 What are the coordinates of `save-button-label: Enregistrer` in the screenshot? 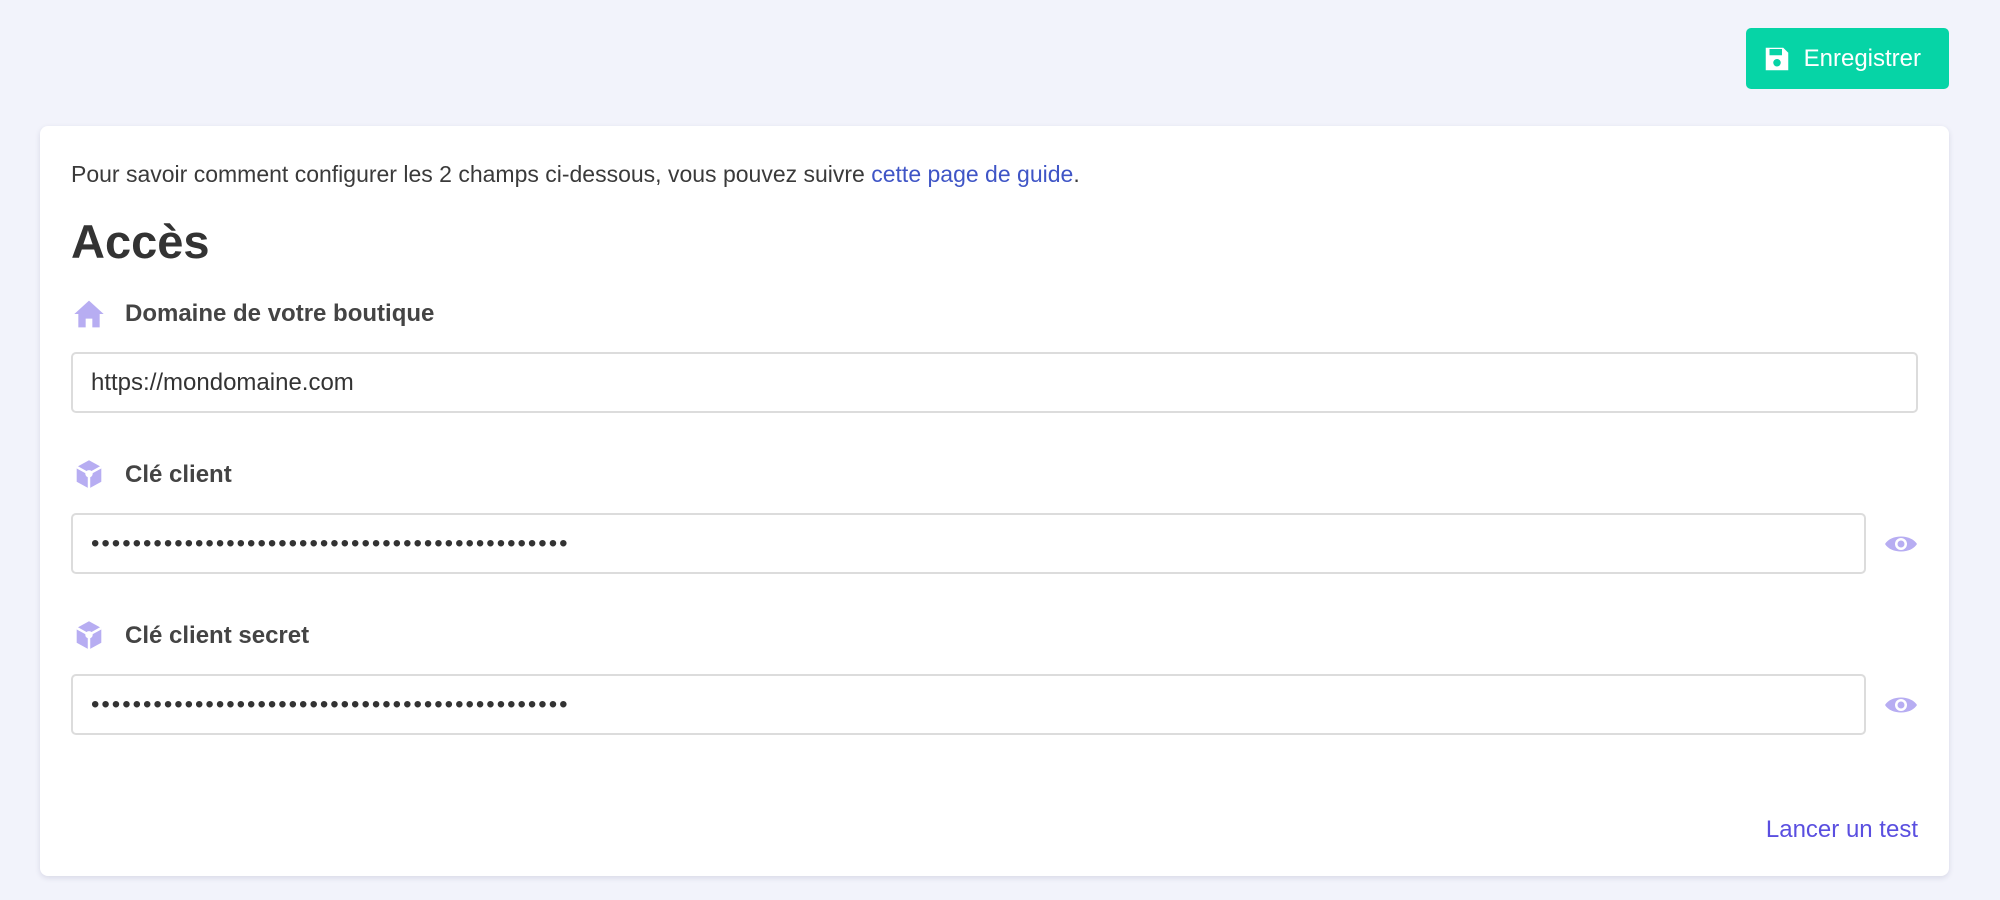 It's located at (1862, 58).